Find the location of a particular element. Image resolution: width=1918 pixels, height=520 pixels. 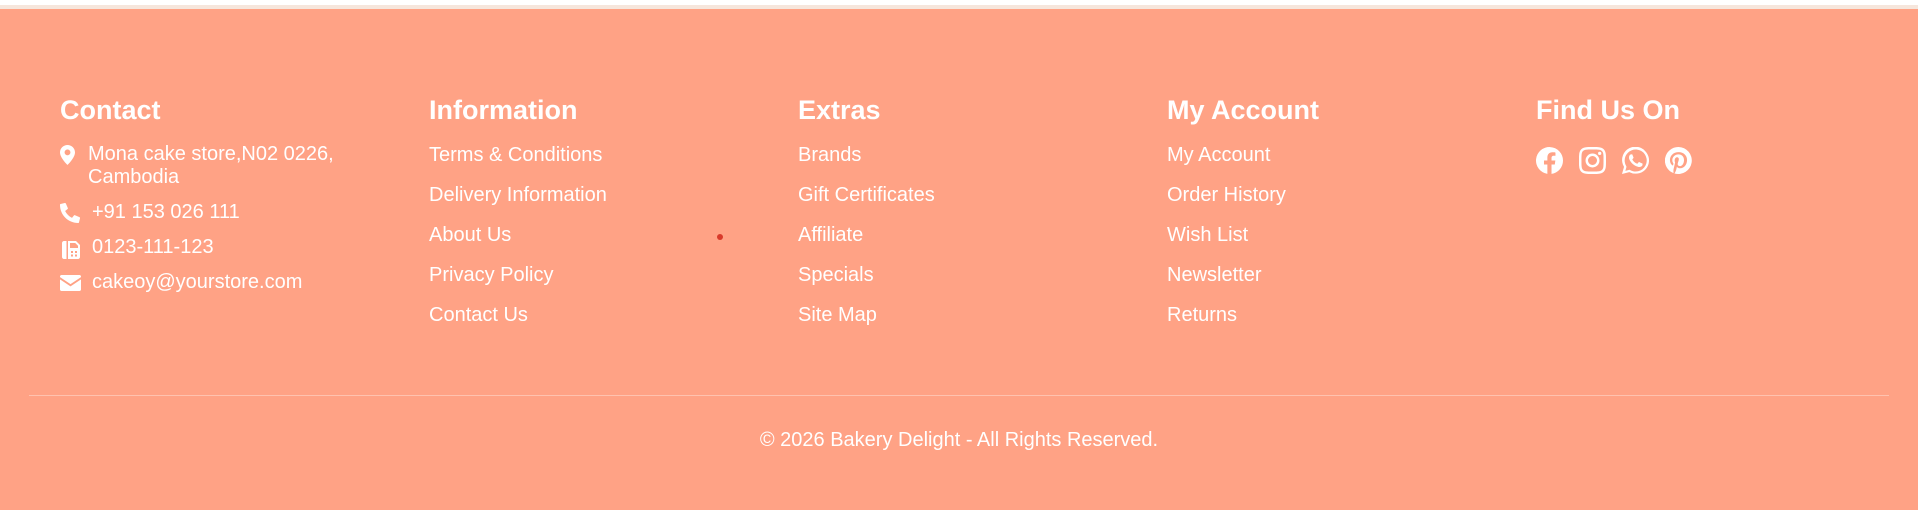

facebook-icon is located at coordinates (1549, 160).